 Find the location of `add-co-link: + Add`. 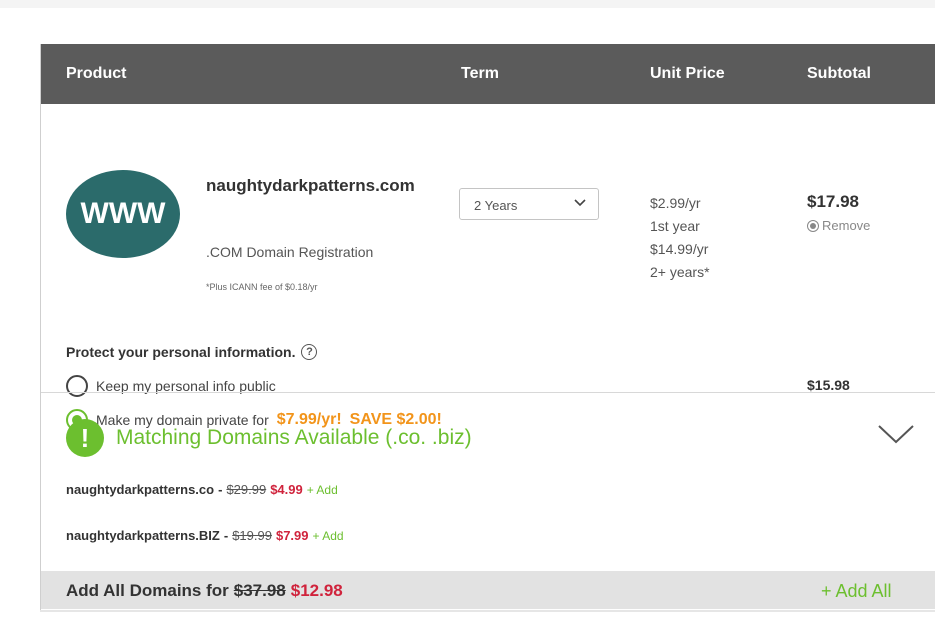

add-co-link: + Add is located at coordinates (322, 490).